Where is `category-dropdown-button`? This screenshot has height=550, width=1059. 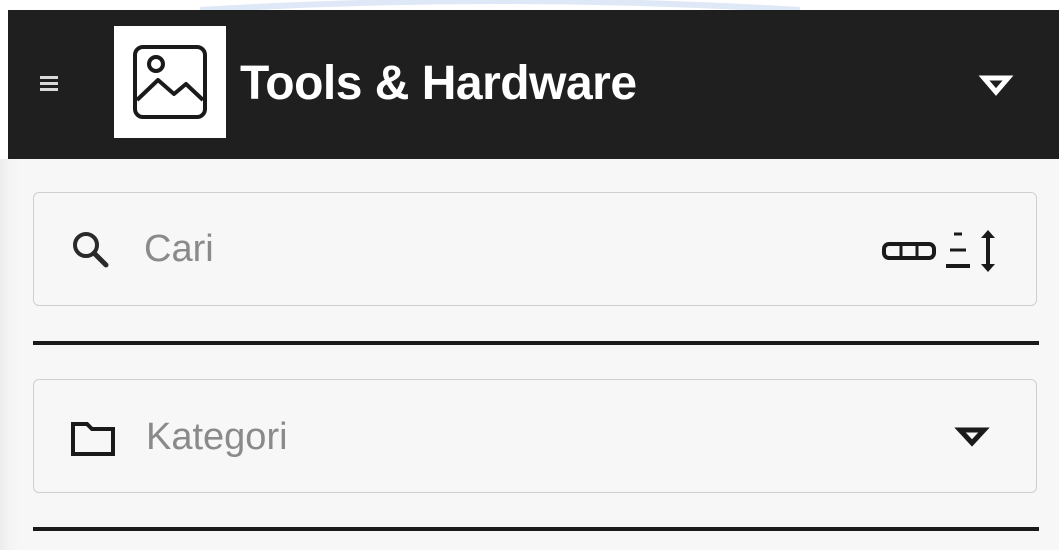 category-dropdown-button is located at coordinates (972, 438).